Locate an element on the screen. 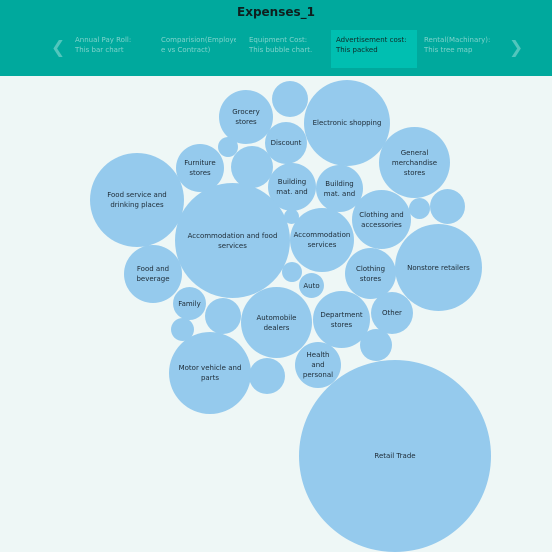 This screenshot has height=552, width=552. tab-rental-machinary: Rental(Machinary): This tree map is located at coordinates (459, 49).